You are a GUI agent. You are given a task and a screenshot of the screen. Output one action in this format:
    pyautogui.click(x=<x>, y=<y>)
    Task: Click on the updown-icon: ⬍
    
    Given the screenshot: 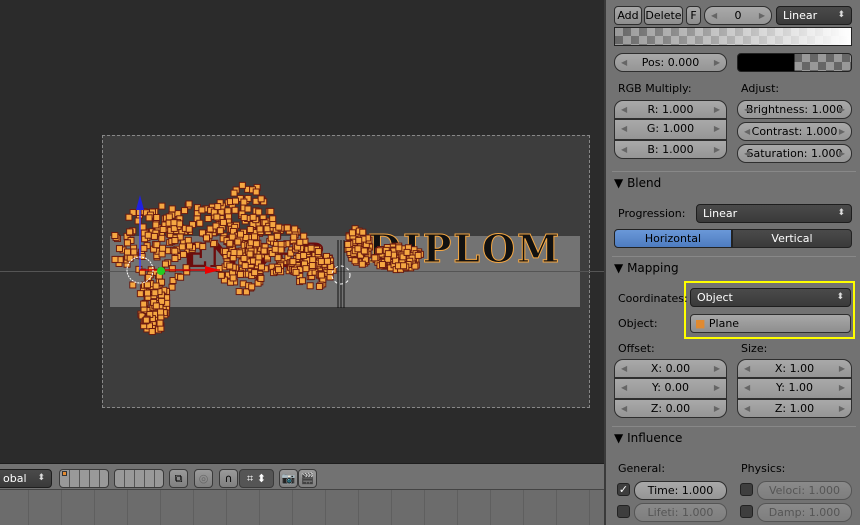 What is the action you would take?
    pyautogui.click(x=41, y=478)
    